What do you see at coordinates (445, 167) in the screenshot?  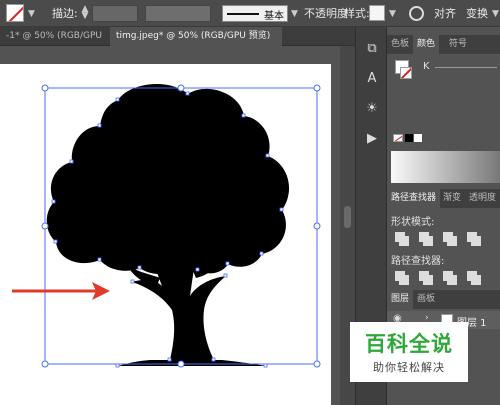 I see `spectrum-bar` at bounding box center [445, 167].